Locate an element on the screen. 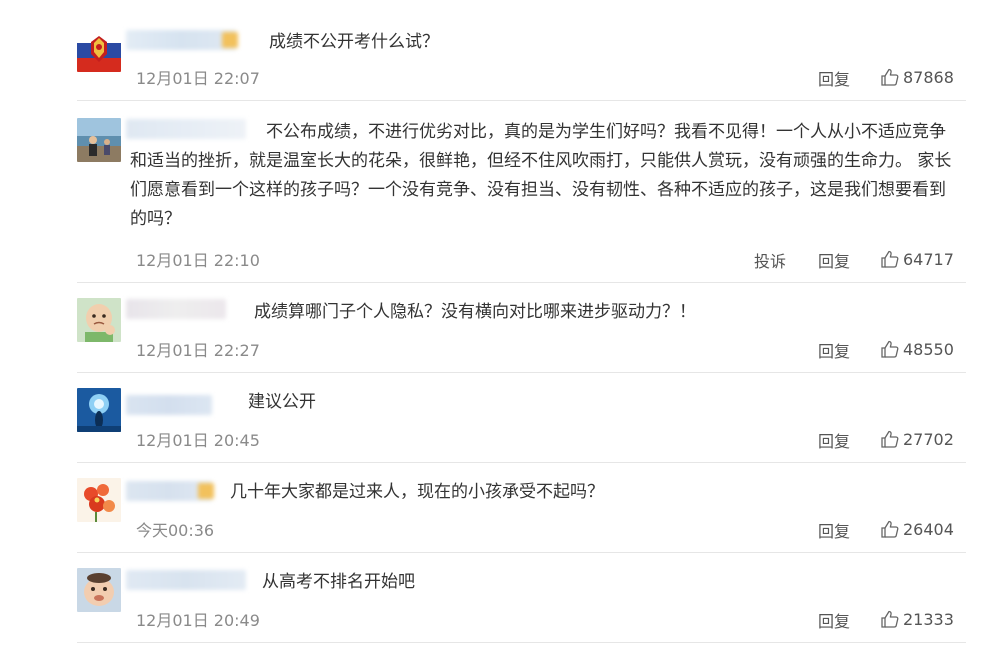  comment-text: 成绩算哪门子个人隐私？没有横向对比哪来进步驱动力？！ is located at coordinates (475, 312).